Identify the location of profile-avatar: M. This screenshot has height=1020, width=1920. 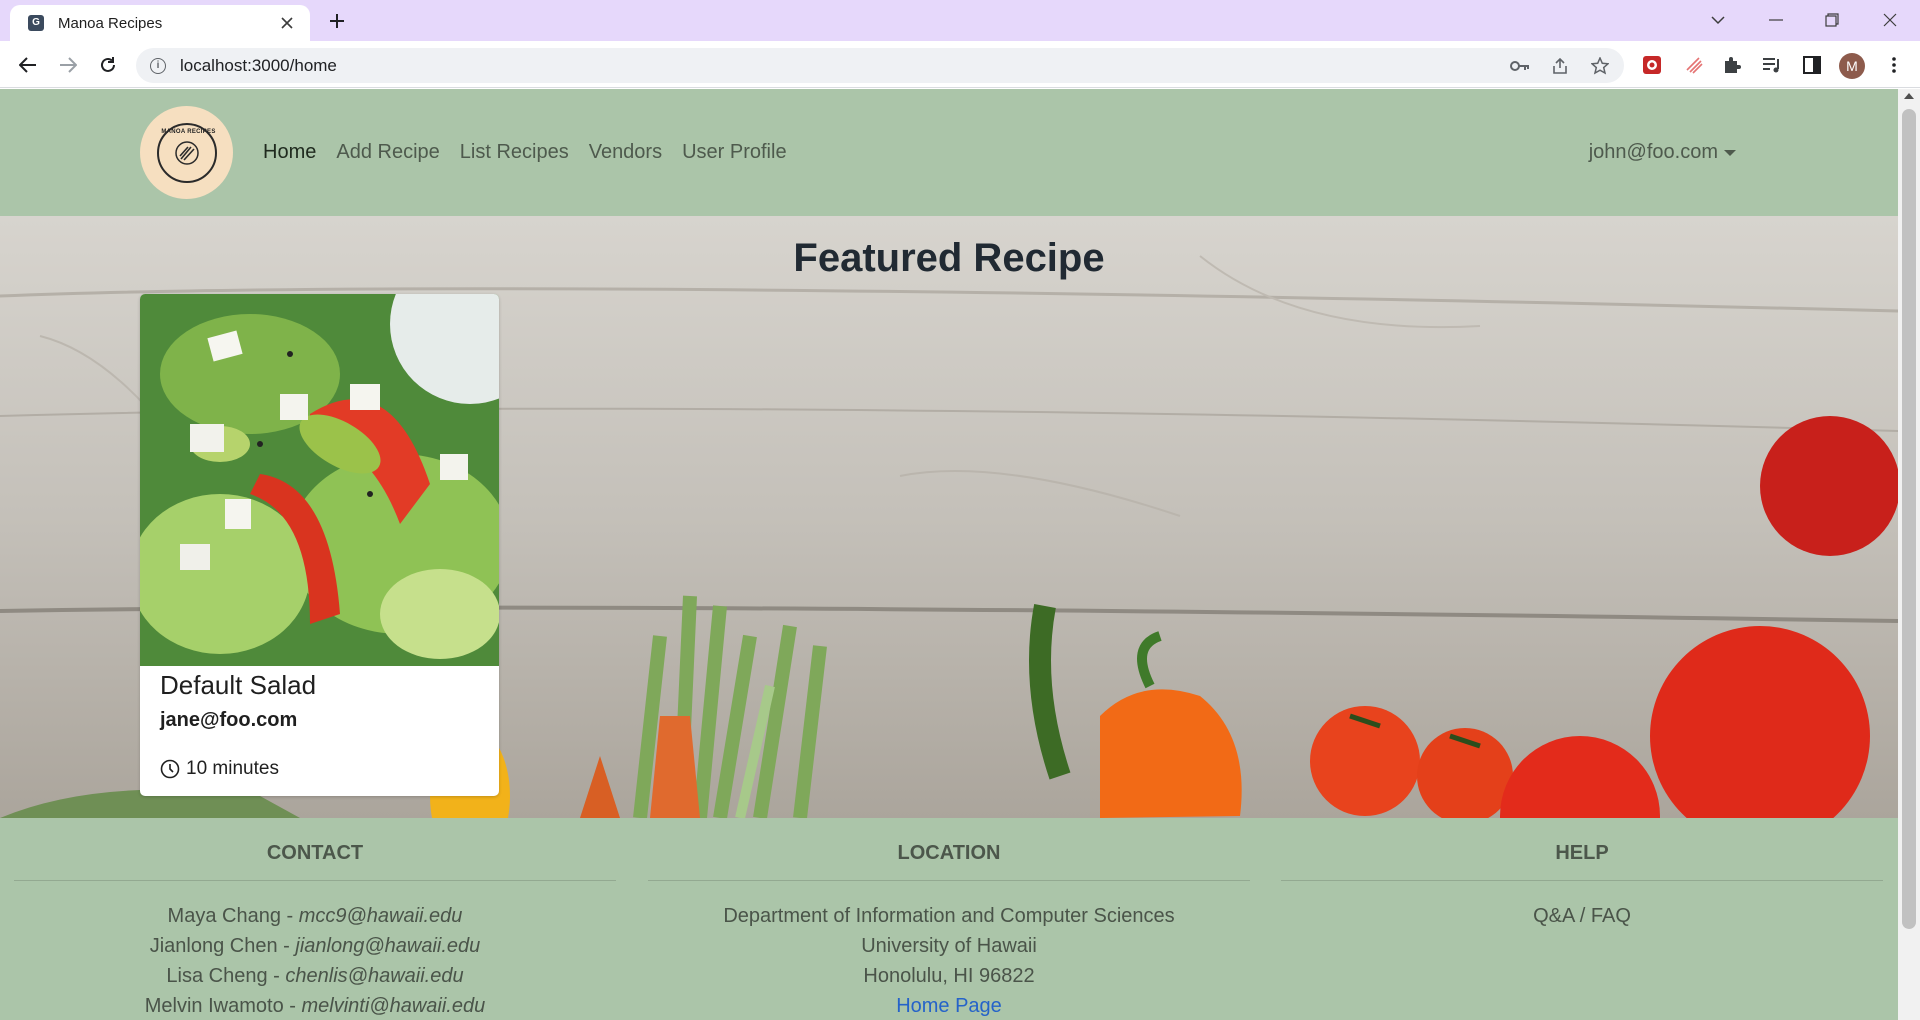
(1852, 66).